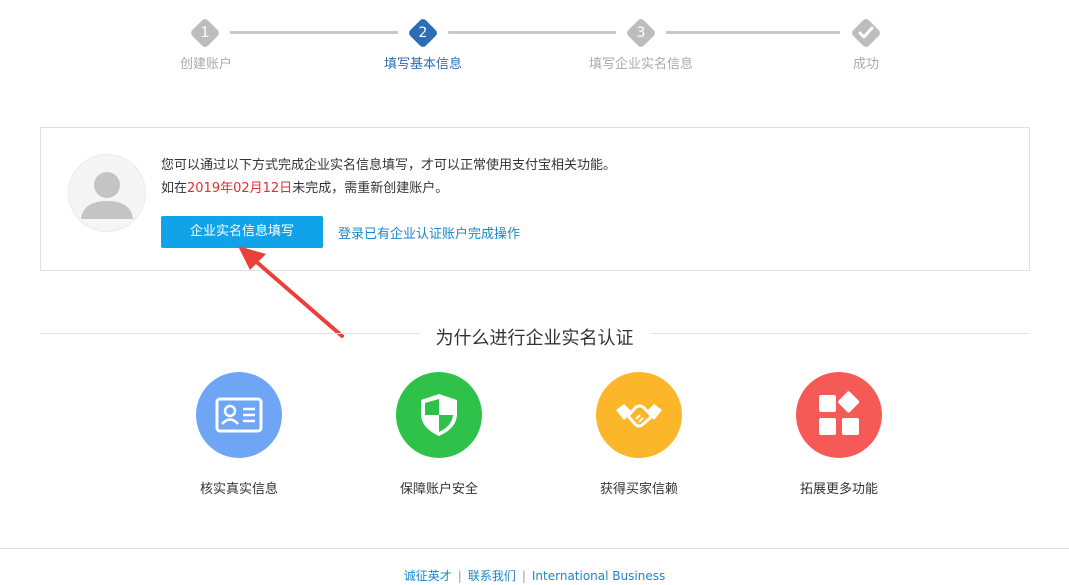  What do you see at coordinates (865, 64) in the screenshot?
I see `step-4-label: 成功` at bounding box center [865, 64].